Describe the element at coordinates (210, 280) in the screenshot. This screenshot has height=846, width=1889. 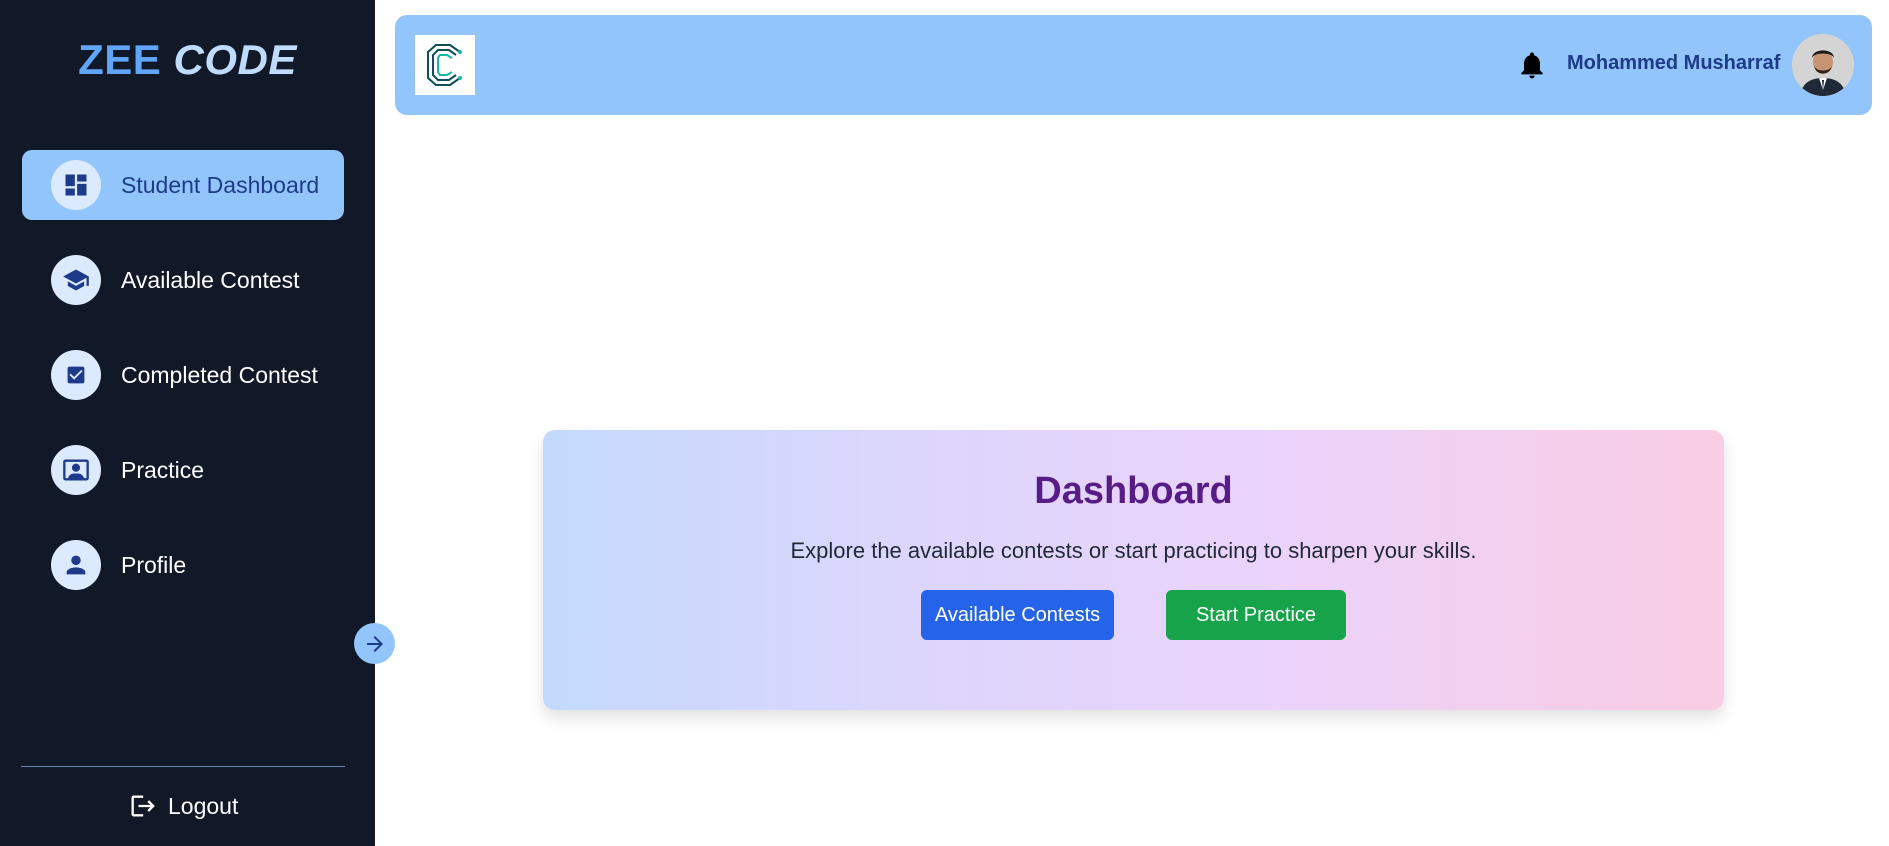
I see `sidebar-item-label: Available Contest` at that location.